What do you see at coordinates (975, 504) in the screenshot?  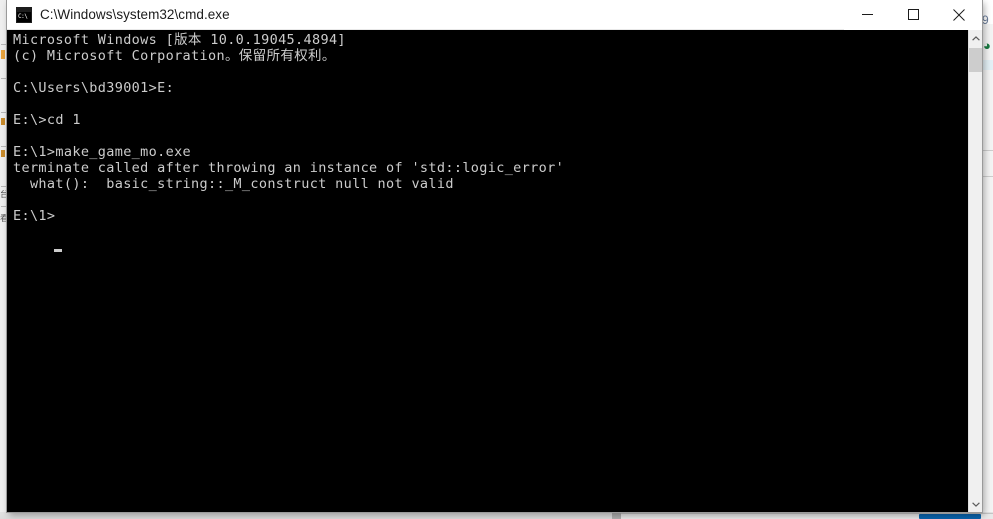 I see `scroll-down-arrow-icon` at bounding box center [975, 504].